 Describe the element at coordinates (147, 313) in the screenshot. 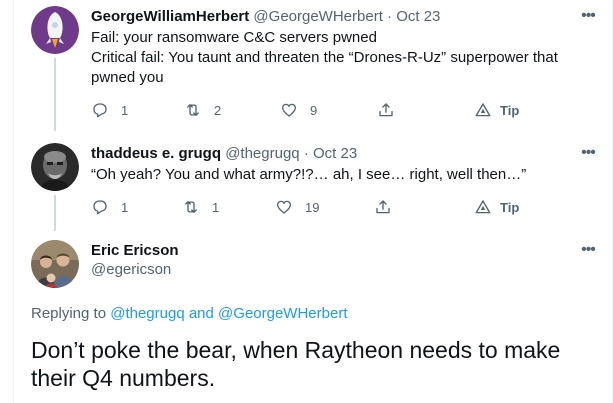

I see `reply-user-link: @thegrugq` at that location.